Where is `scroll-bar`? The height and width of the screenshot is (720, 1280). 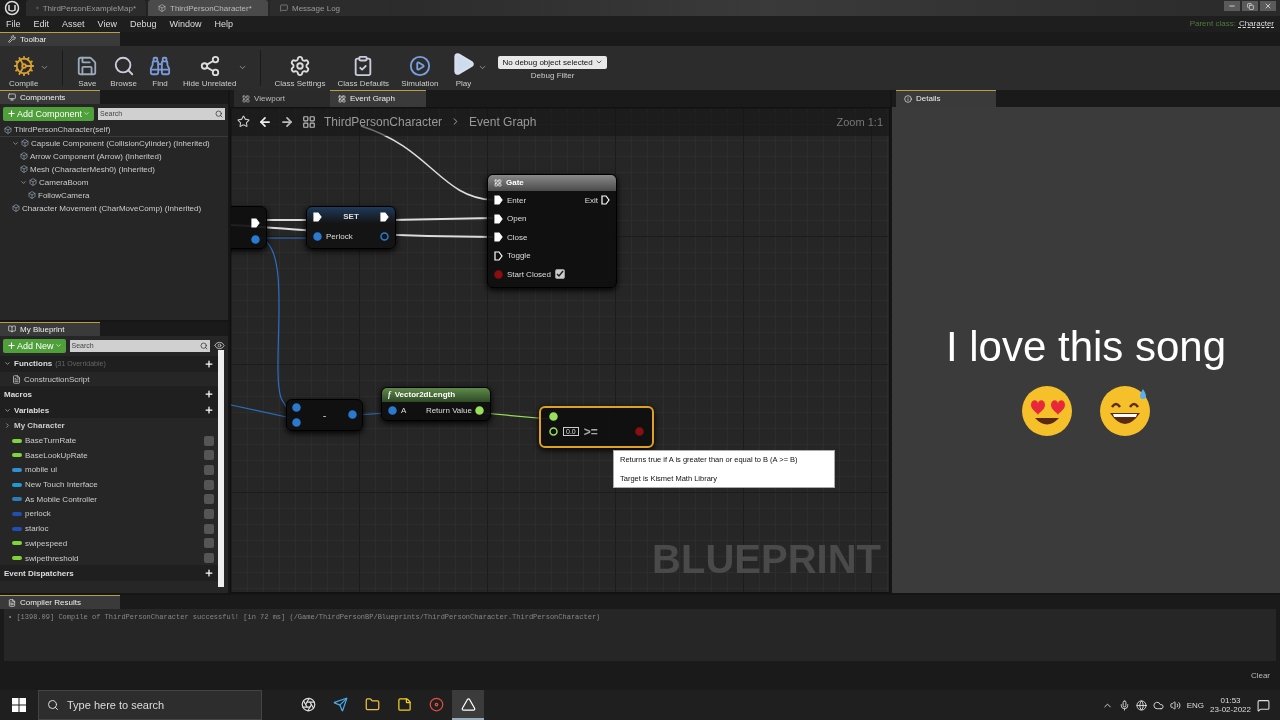
scroll-bar is located at coordinates (221, 468).